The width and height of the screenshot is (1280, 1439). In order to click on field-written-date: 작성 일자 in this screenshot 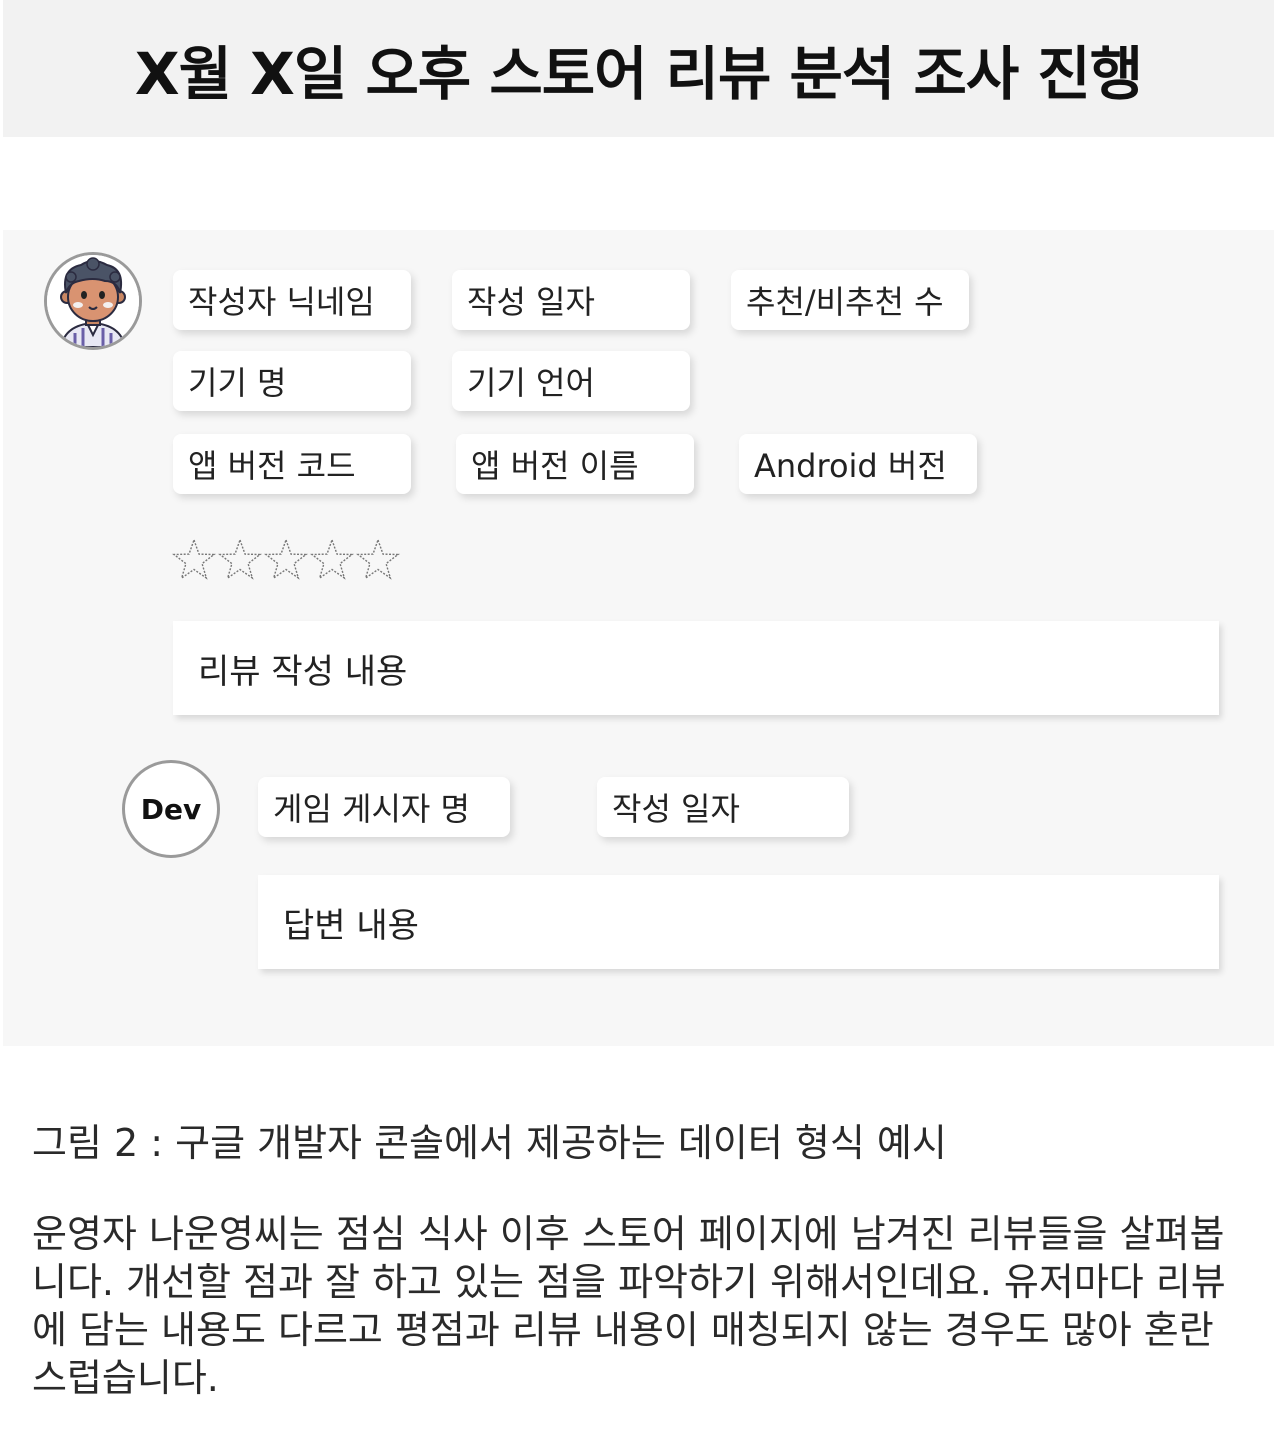, I will do `click(571, 300)`.